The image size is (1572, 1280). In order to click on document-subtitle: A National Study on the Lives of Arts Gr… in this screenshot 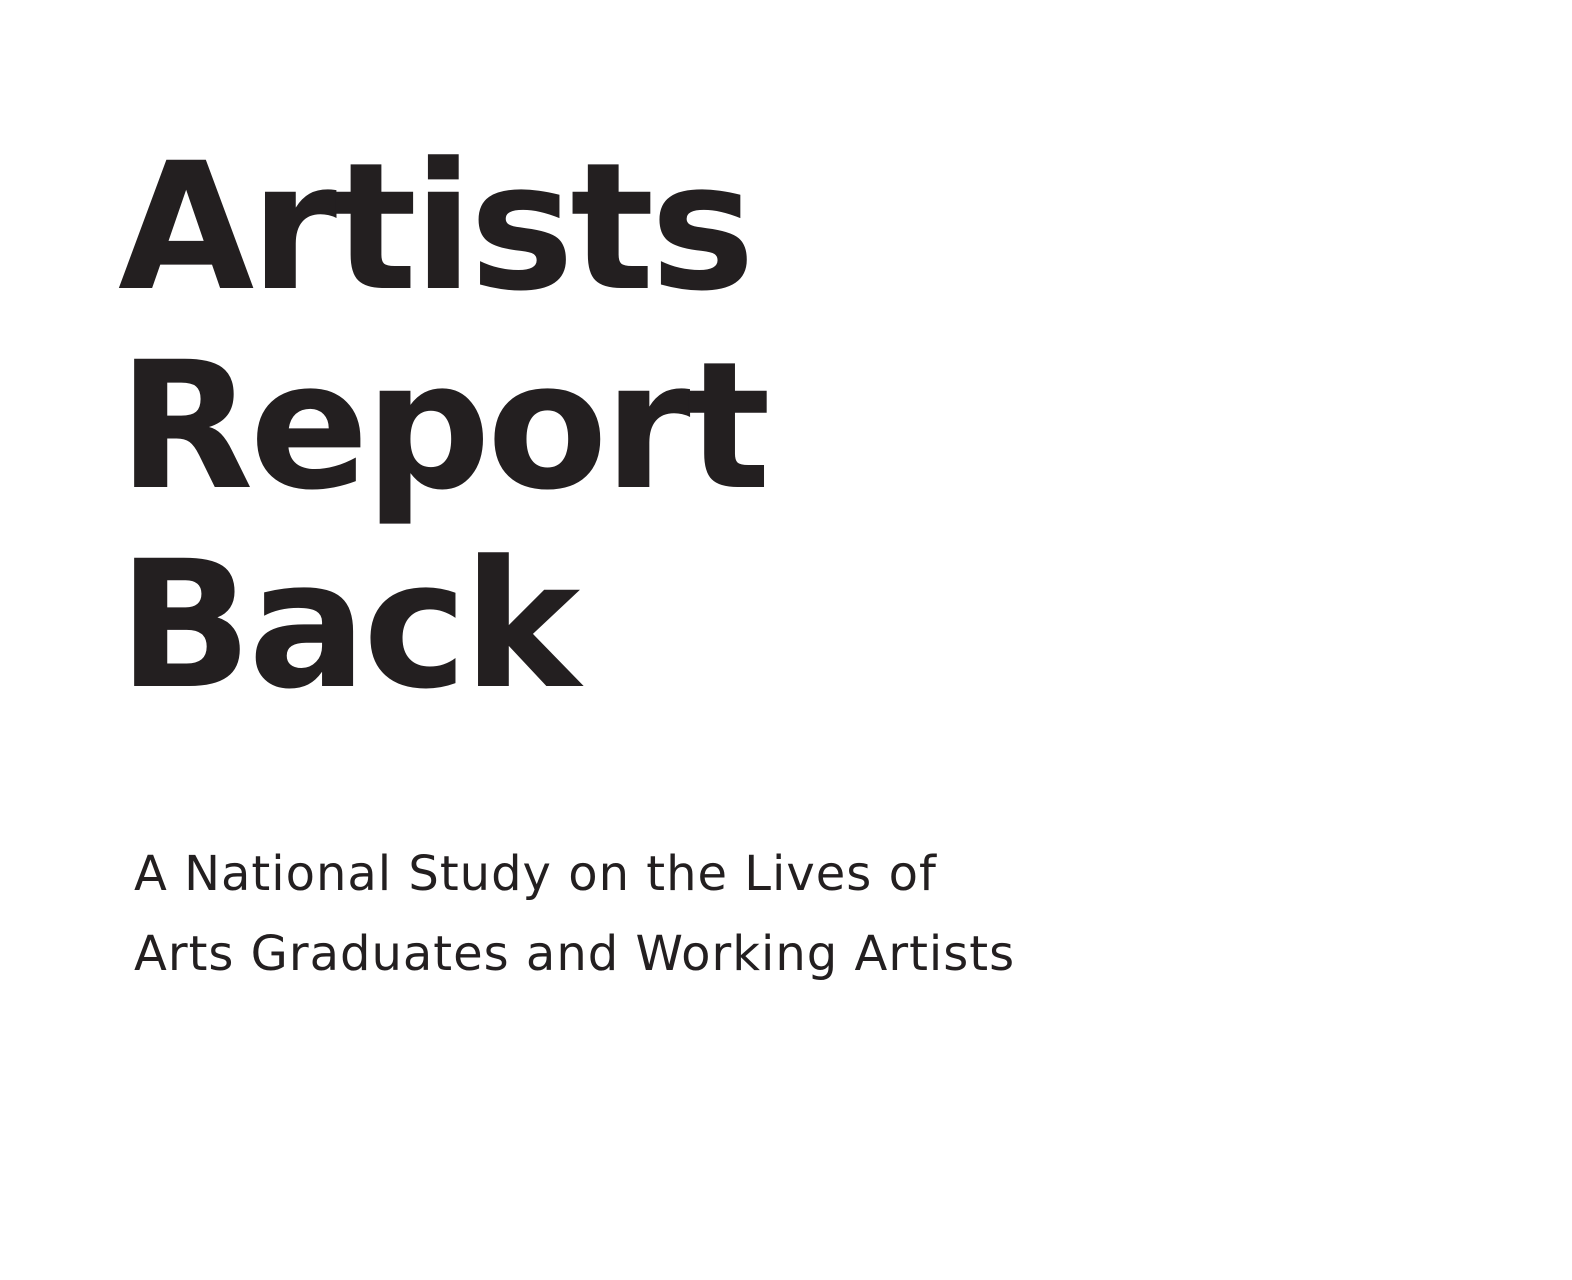, I will do `click(574, 914)`.